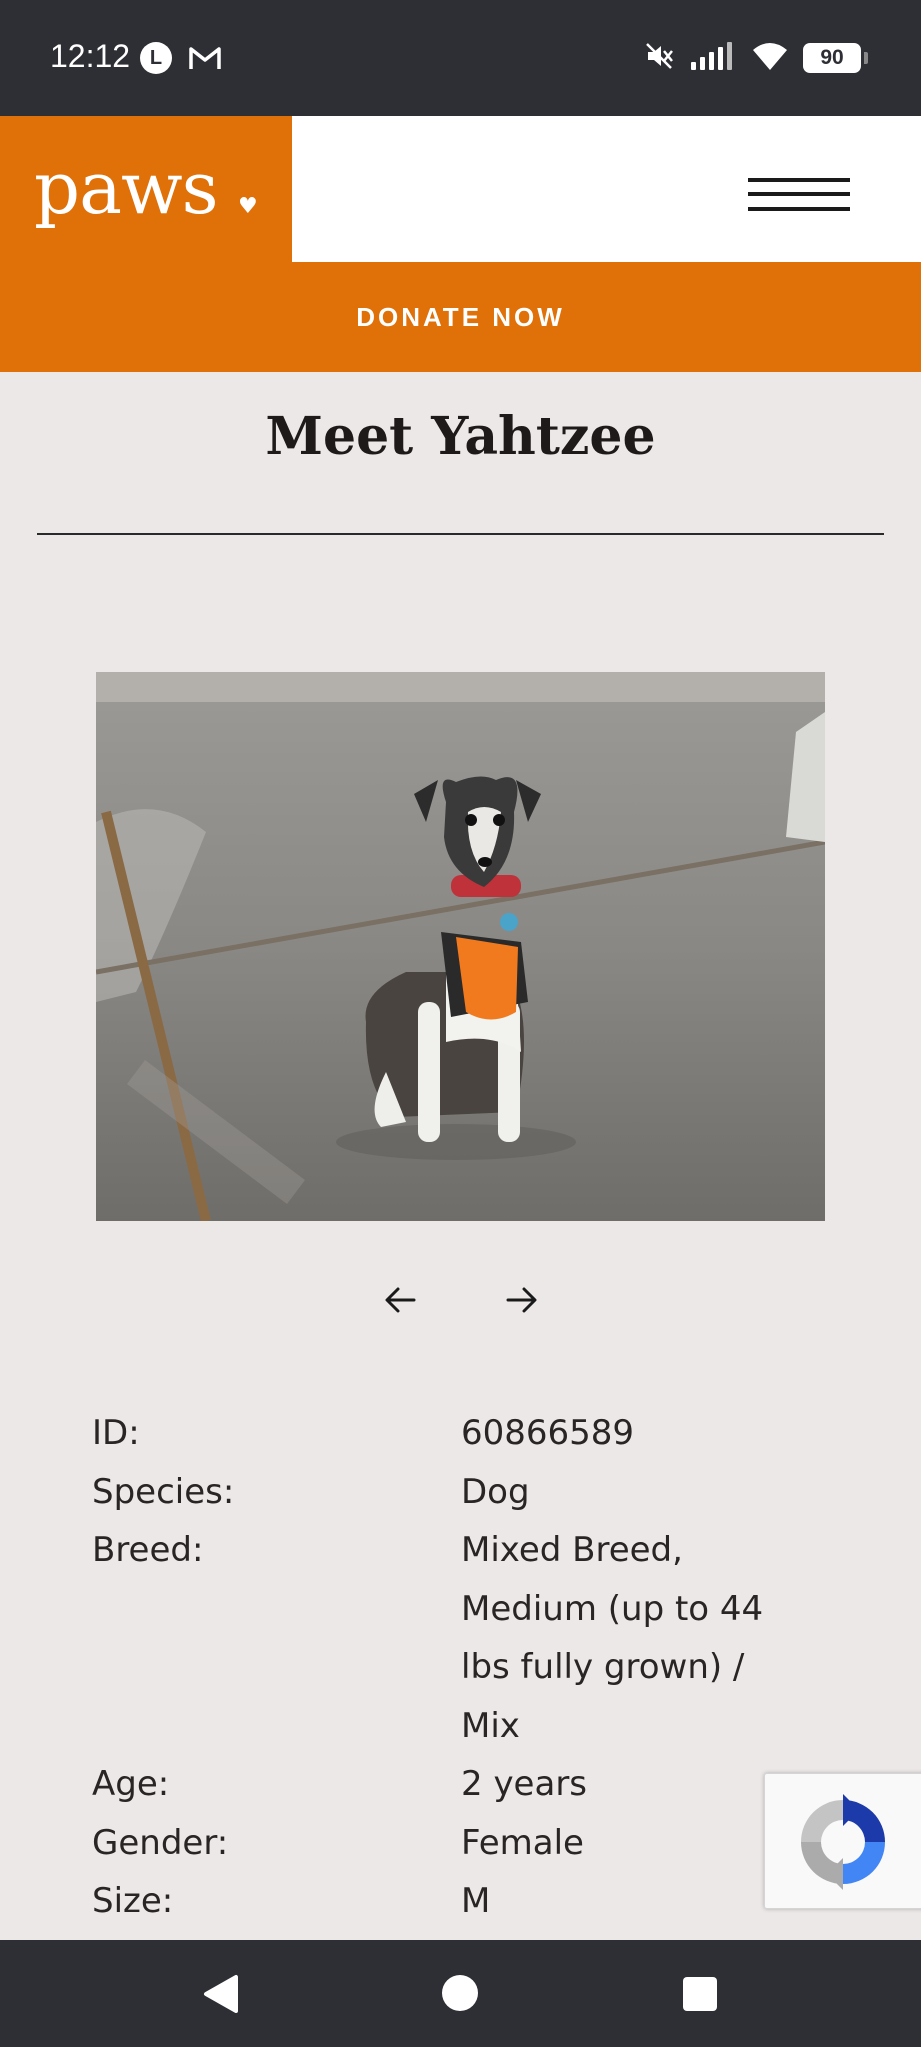  Describe the element at coordinates (460, 534) in the screenshot. I see `divider` at that location.